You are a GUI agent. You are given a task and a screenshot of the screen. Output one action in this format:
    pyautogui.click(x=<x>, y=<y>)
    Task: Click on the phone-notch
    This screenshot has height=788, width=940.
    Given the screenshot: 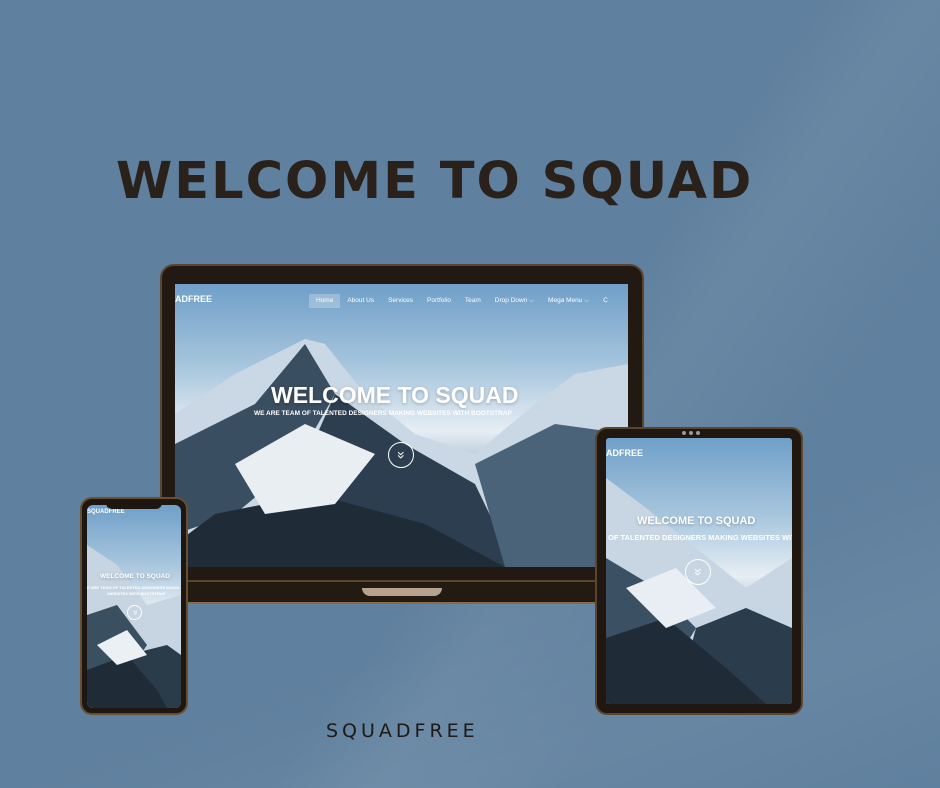 What is the action you would take?
    pyautogui.click(x=134, y=505)
    